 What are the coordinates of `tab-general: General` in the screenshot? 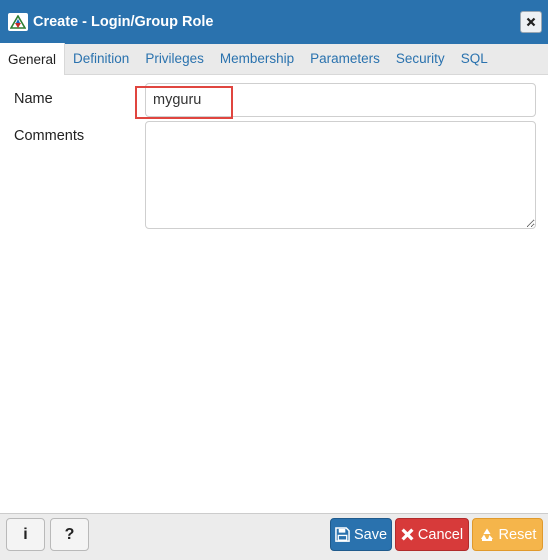 It's located at (33, 59).